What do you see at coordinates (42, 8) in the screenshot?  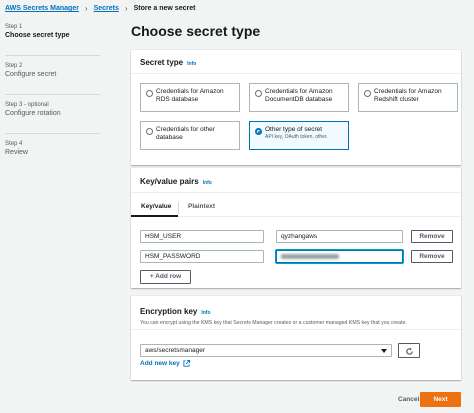 I see `breadcrumb-secrets-manager: AWS Secrets Manager` at bounding box center [42, 8].